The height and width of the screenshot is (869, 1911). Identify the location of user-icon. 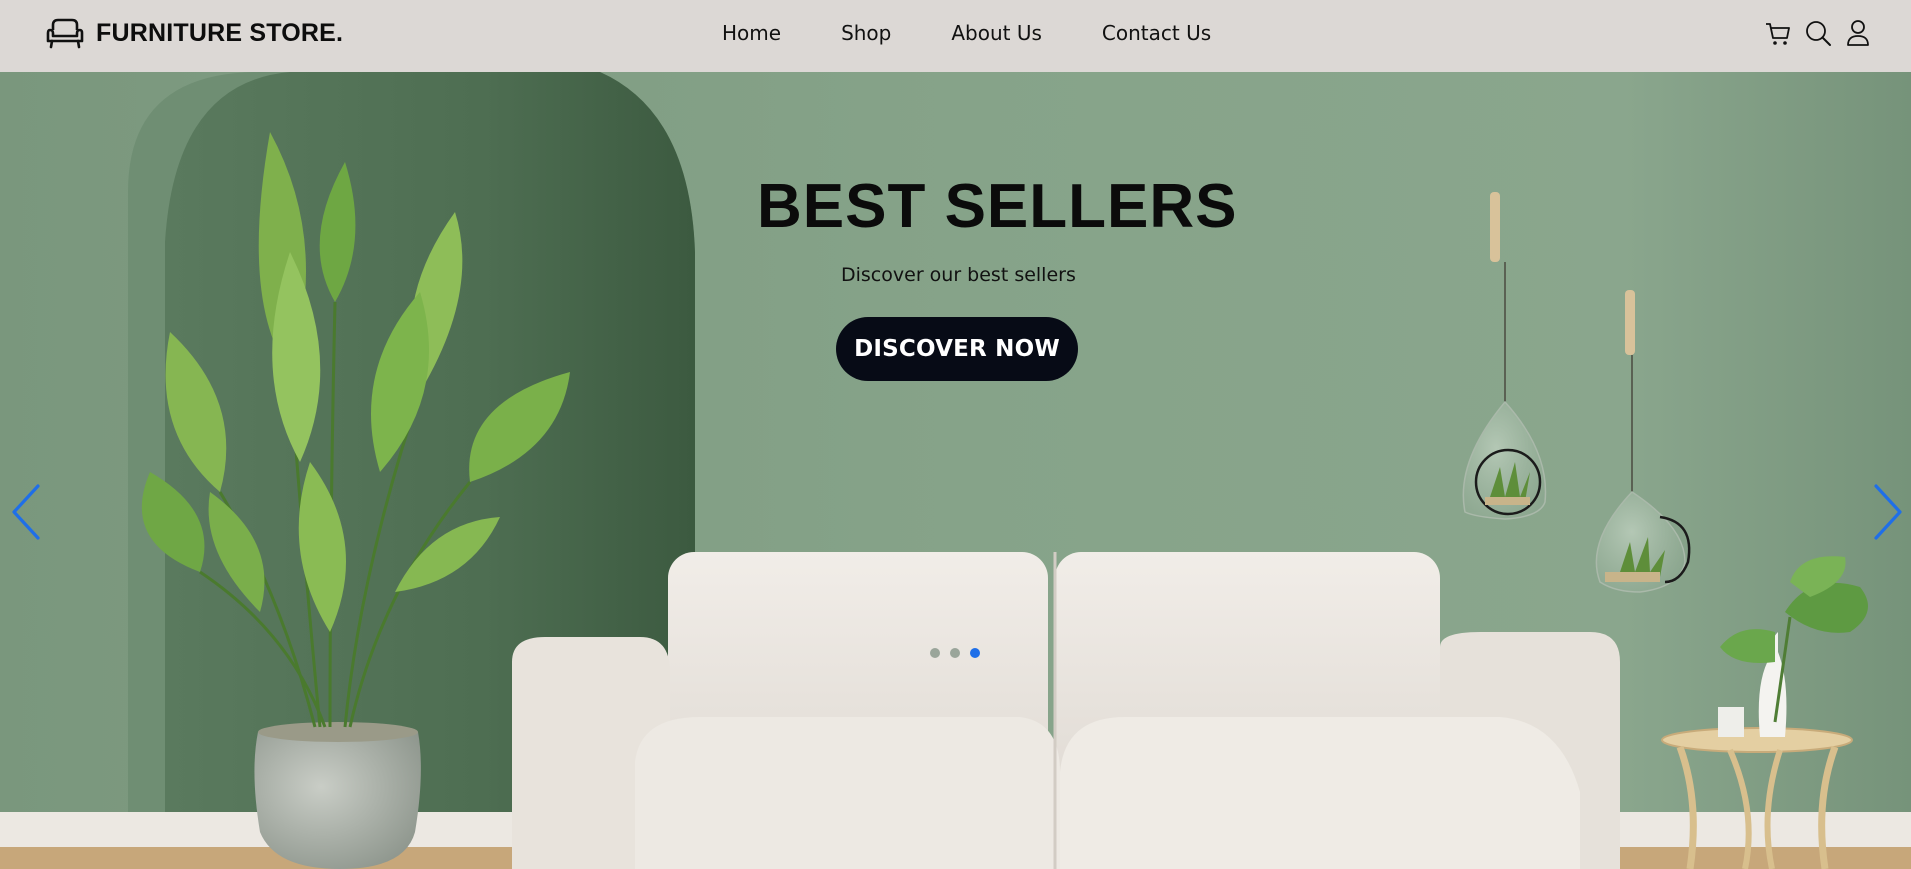
(1858, 33).